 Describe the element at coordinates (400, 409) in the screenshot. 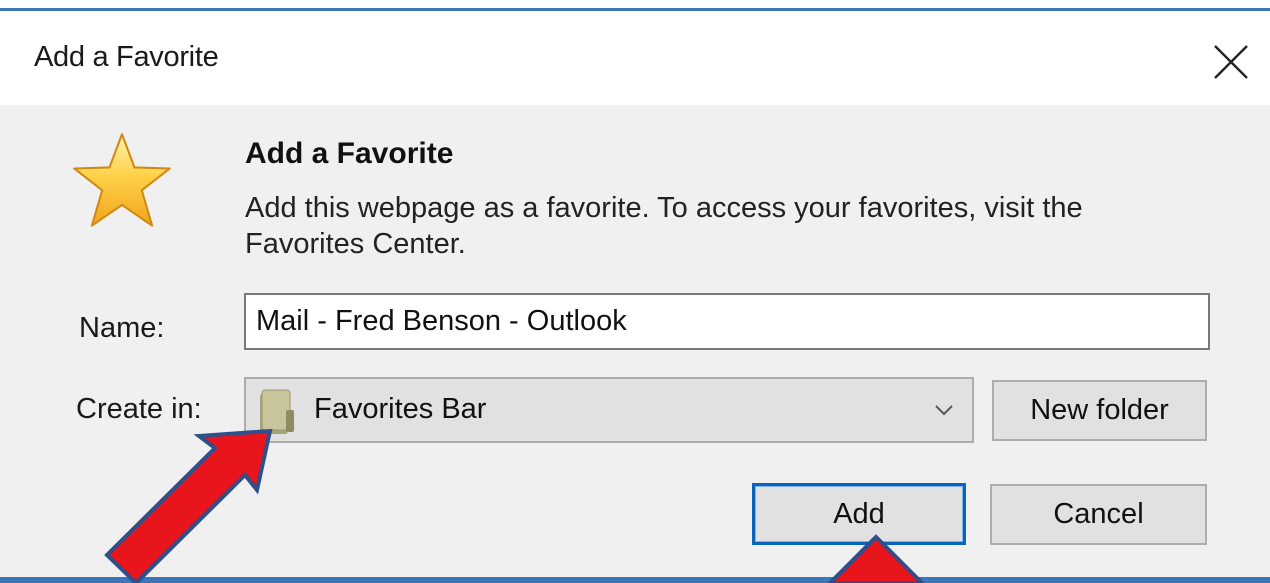

I see `create-in-value: Favorites Bar` at that location.